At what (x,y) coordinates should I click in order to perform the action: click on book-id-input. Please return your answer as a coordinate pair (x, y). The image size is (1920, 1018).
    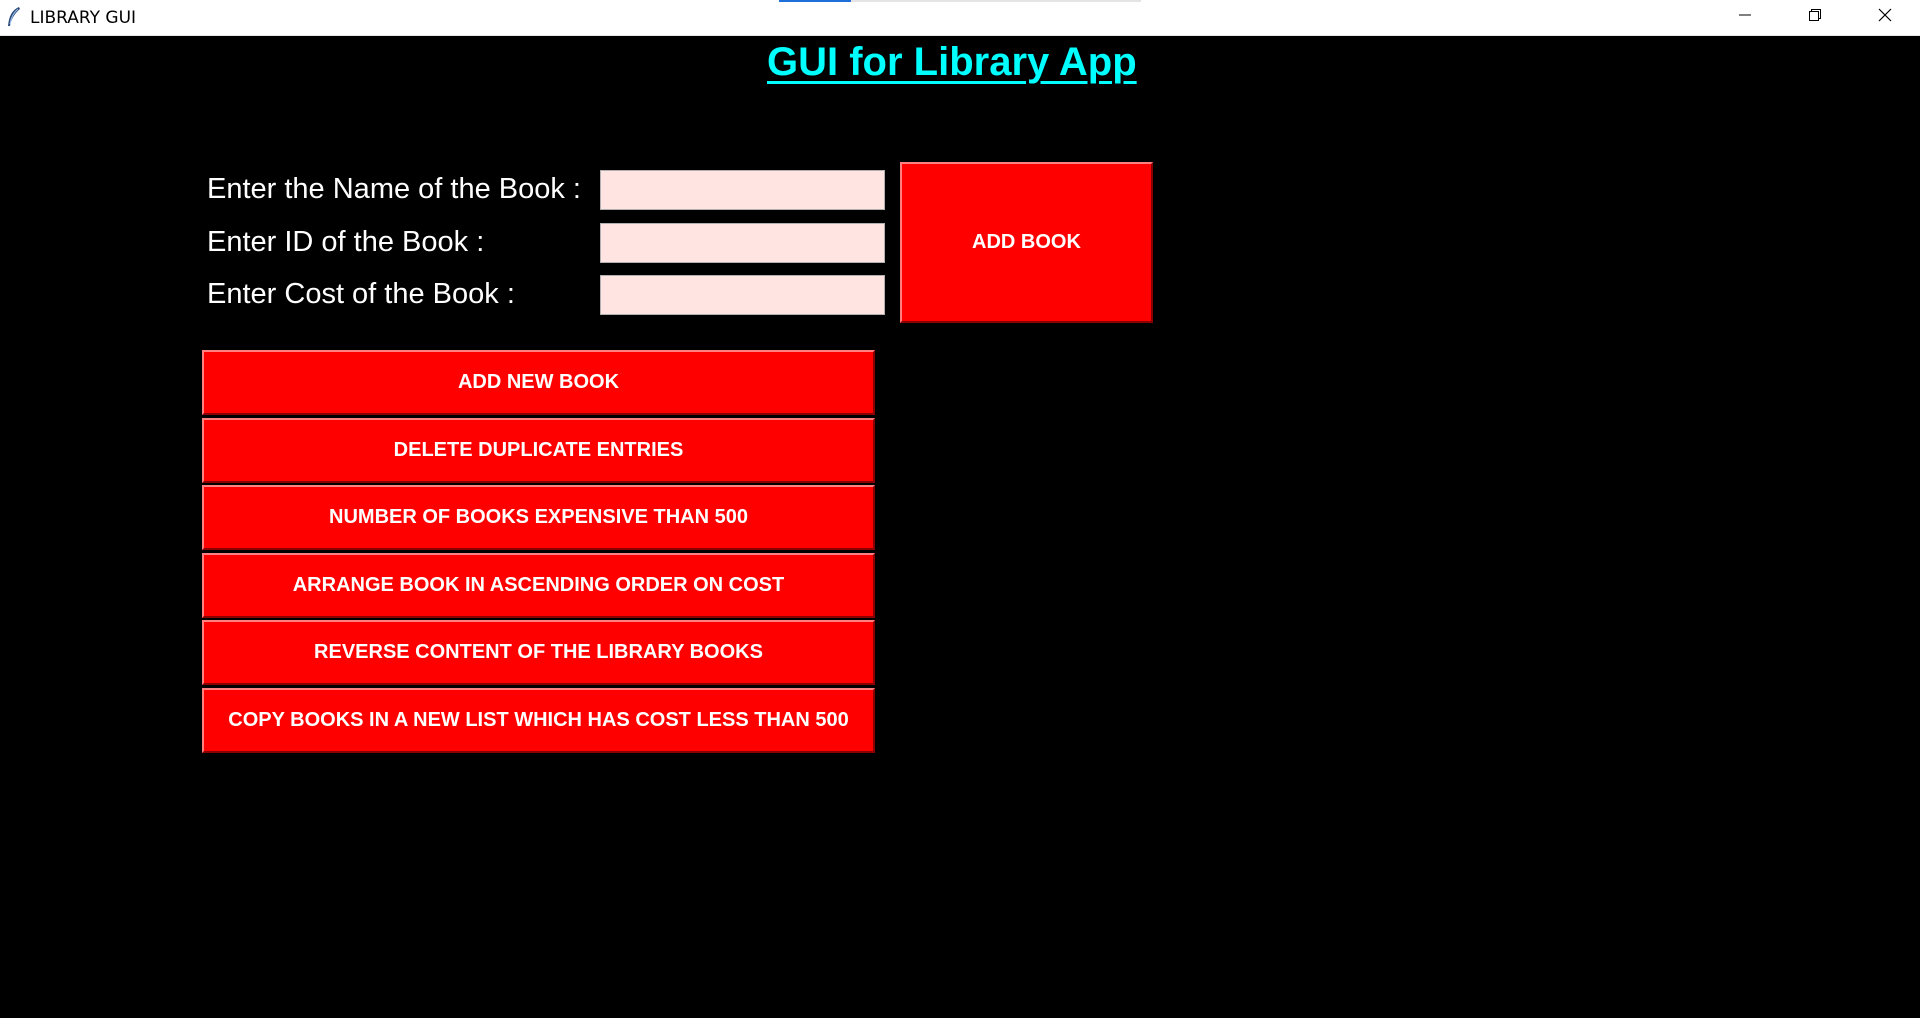
    Looking at the image, I should click on (742, 243).